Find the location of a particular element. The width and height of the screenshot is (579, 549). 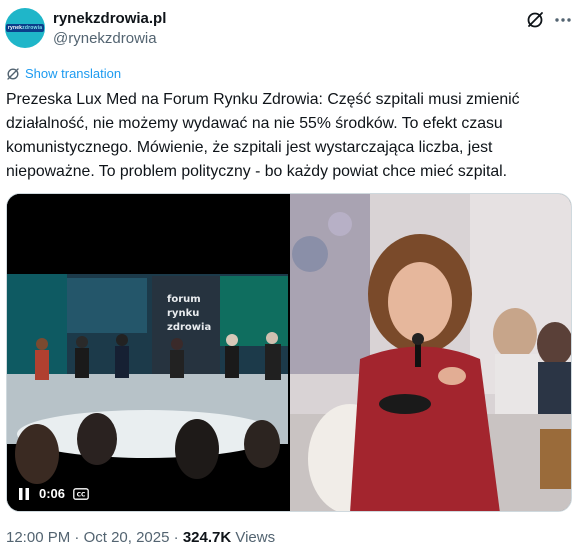

show-translation-button: Show translation is located at coordinates (63, 73).